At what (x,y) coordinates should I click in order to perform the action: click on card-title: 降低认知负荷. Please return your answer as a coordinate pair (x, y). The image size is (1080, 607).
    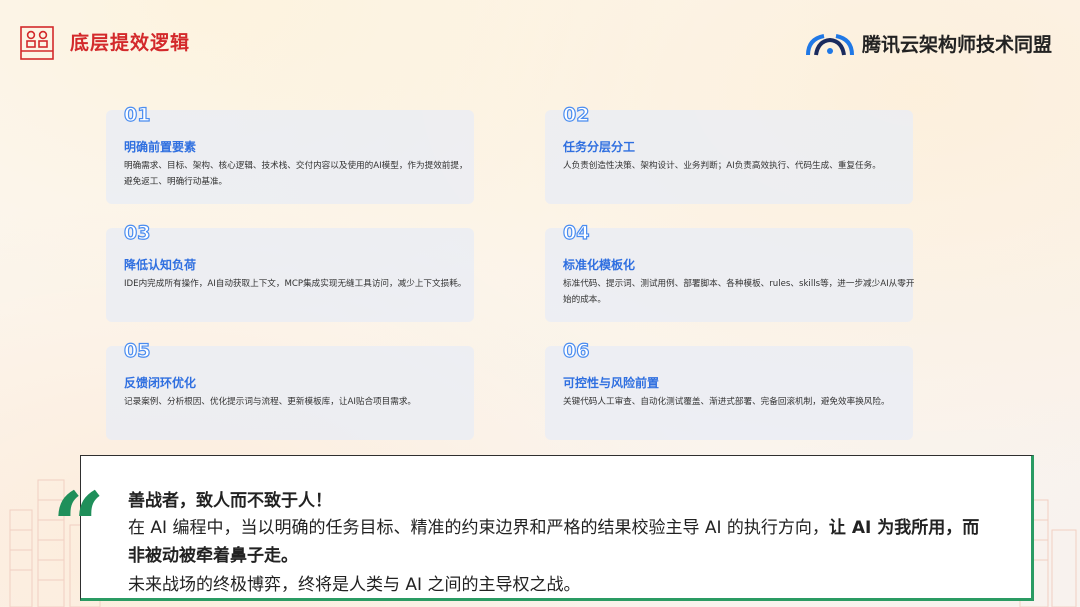
    Looking at the image, I should click on (160, 265).